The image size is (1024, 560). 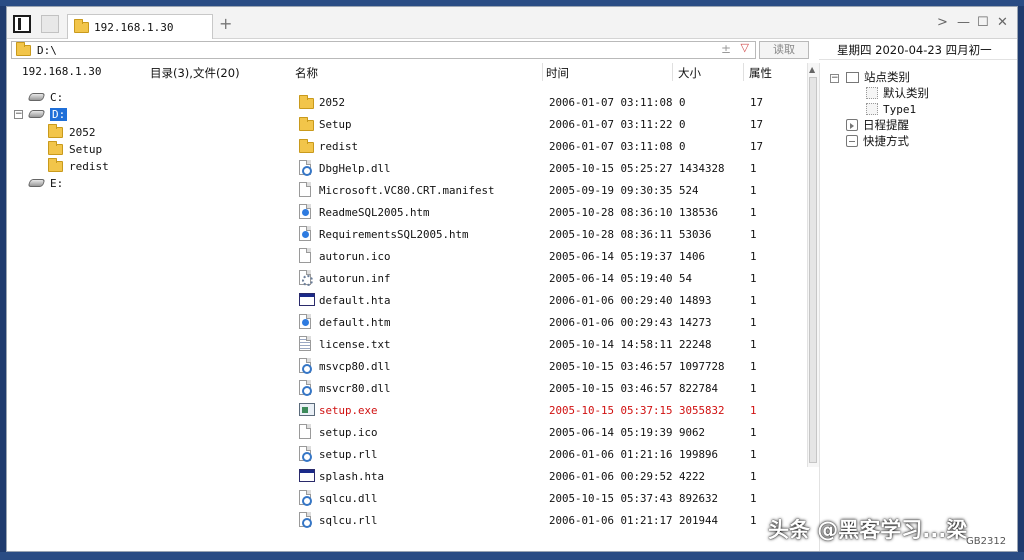 I want to click on tree-folder-redist: redist, so click(x=78, y=165).